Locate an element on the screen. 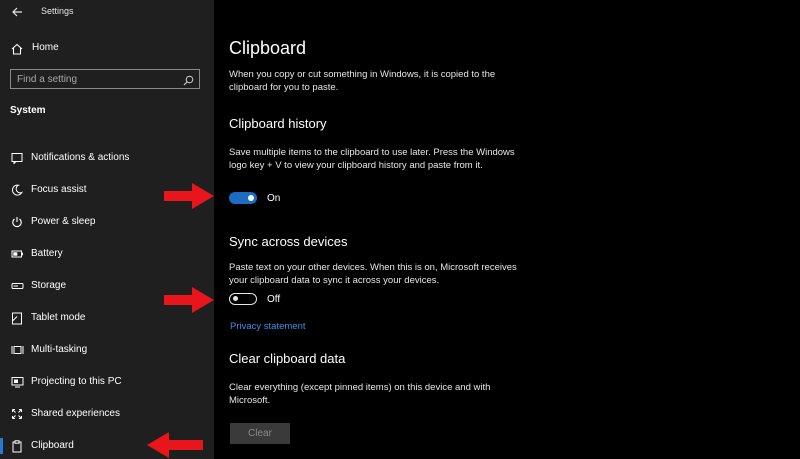 The image size is (800, 459). title-bar: Settings is located at coordinates (107, 12).